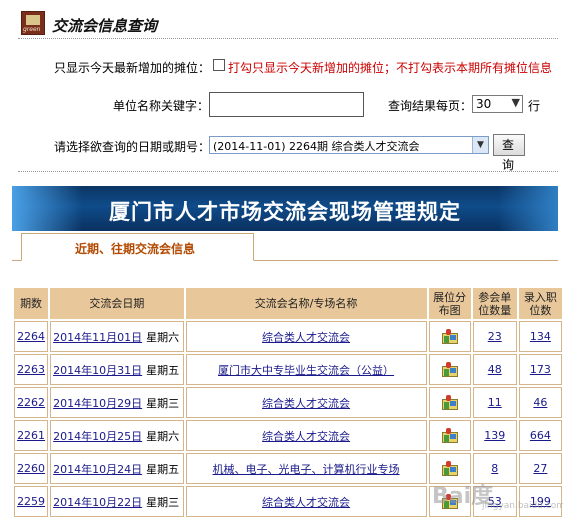 The width and height of the screenshot is (563, 522). I want to click on section-divider, so click(288, 171).